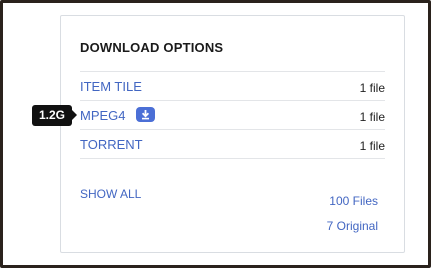  What do you see at coordinates (110, 194) in the screenshot?
I see `show-all-link: SHOW ALL` at bounding box center [110, 194].